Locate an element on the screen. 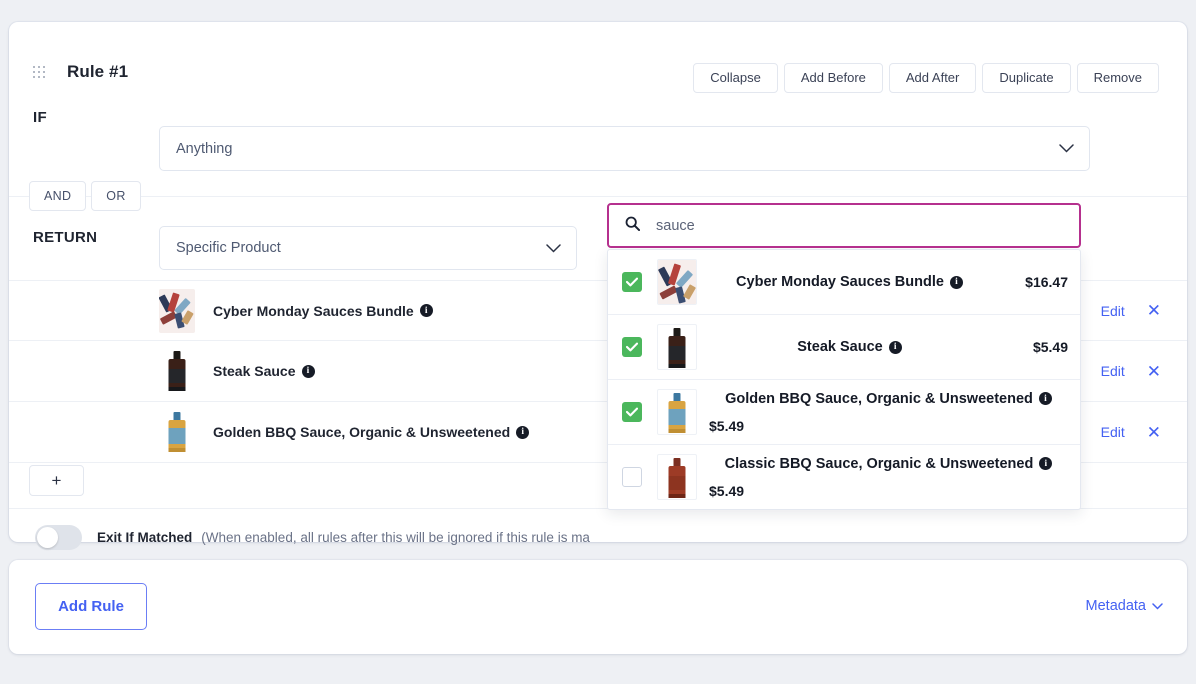 The width and height of the screenshot is (1196, 684). toggle-knob is located at coordinates (47, 537).